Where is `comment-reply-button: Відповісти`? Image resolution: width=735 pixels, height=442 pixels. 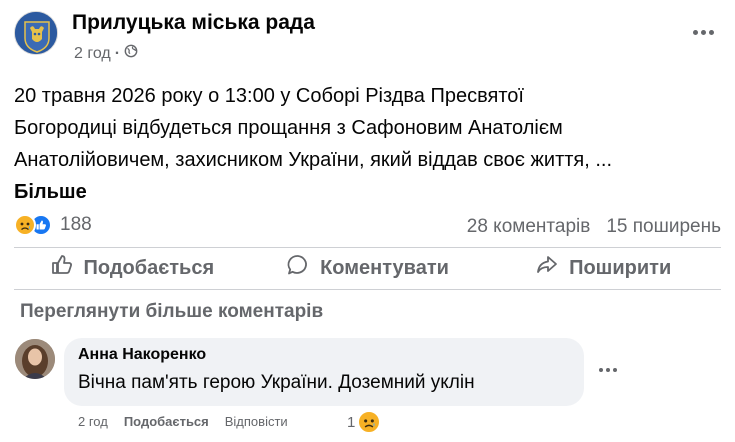 comment-reply-button: Відповісти is located at coordinates (256, 421).